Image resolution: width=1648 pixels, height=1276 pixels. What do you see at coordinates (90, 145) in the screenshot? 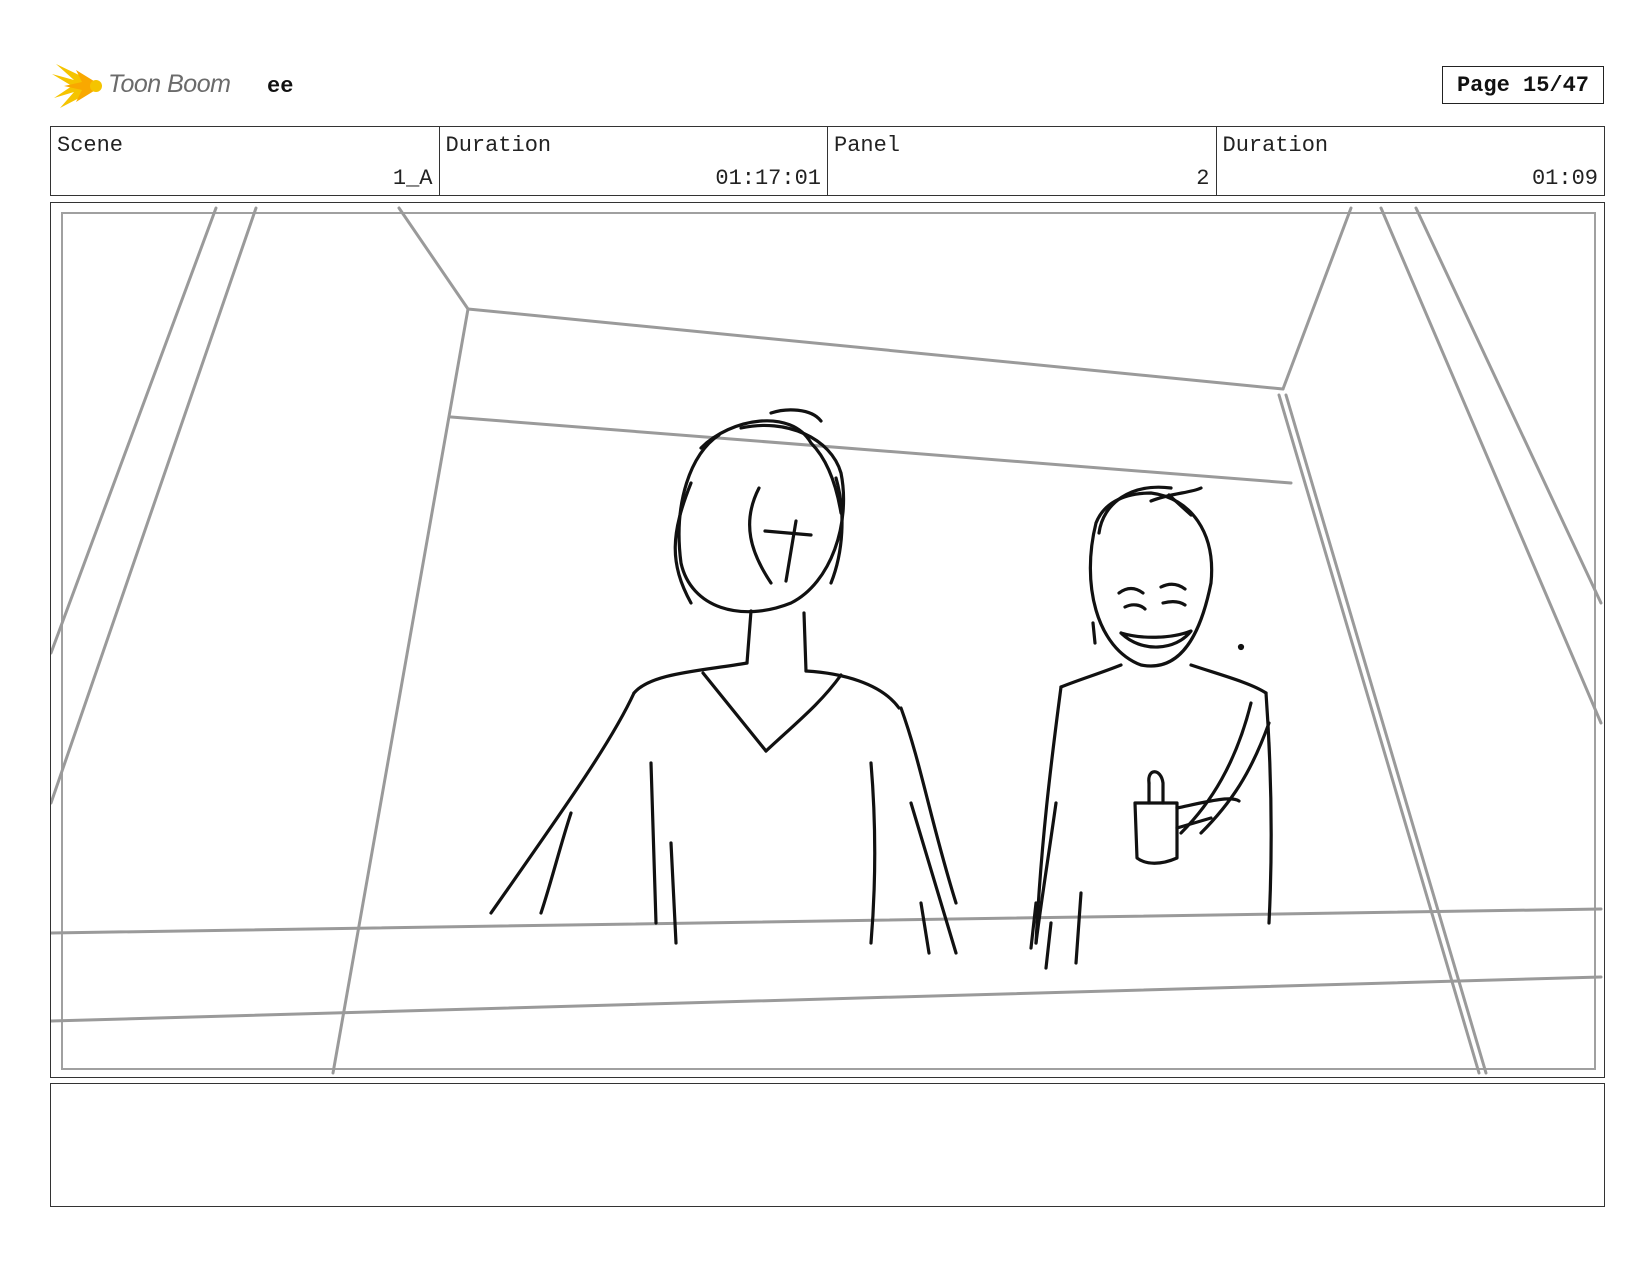
I see `scene-label: Scene` at bounding box center [90, 145].